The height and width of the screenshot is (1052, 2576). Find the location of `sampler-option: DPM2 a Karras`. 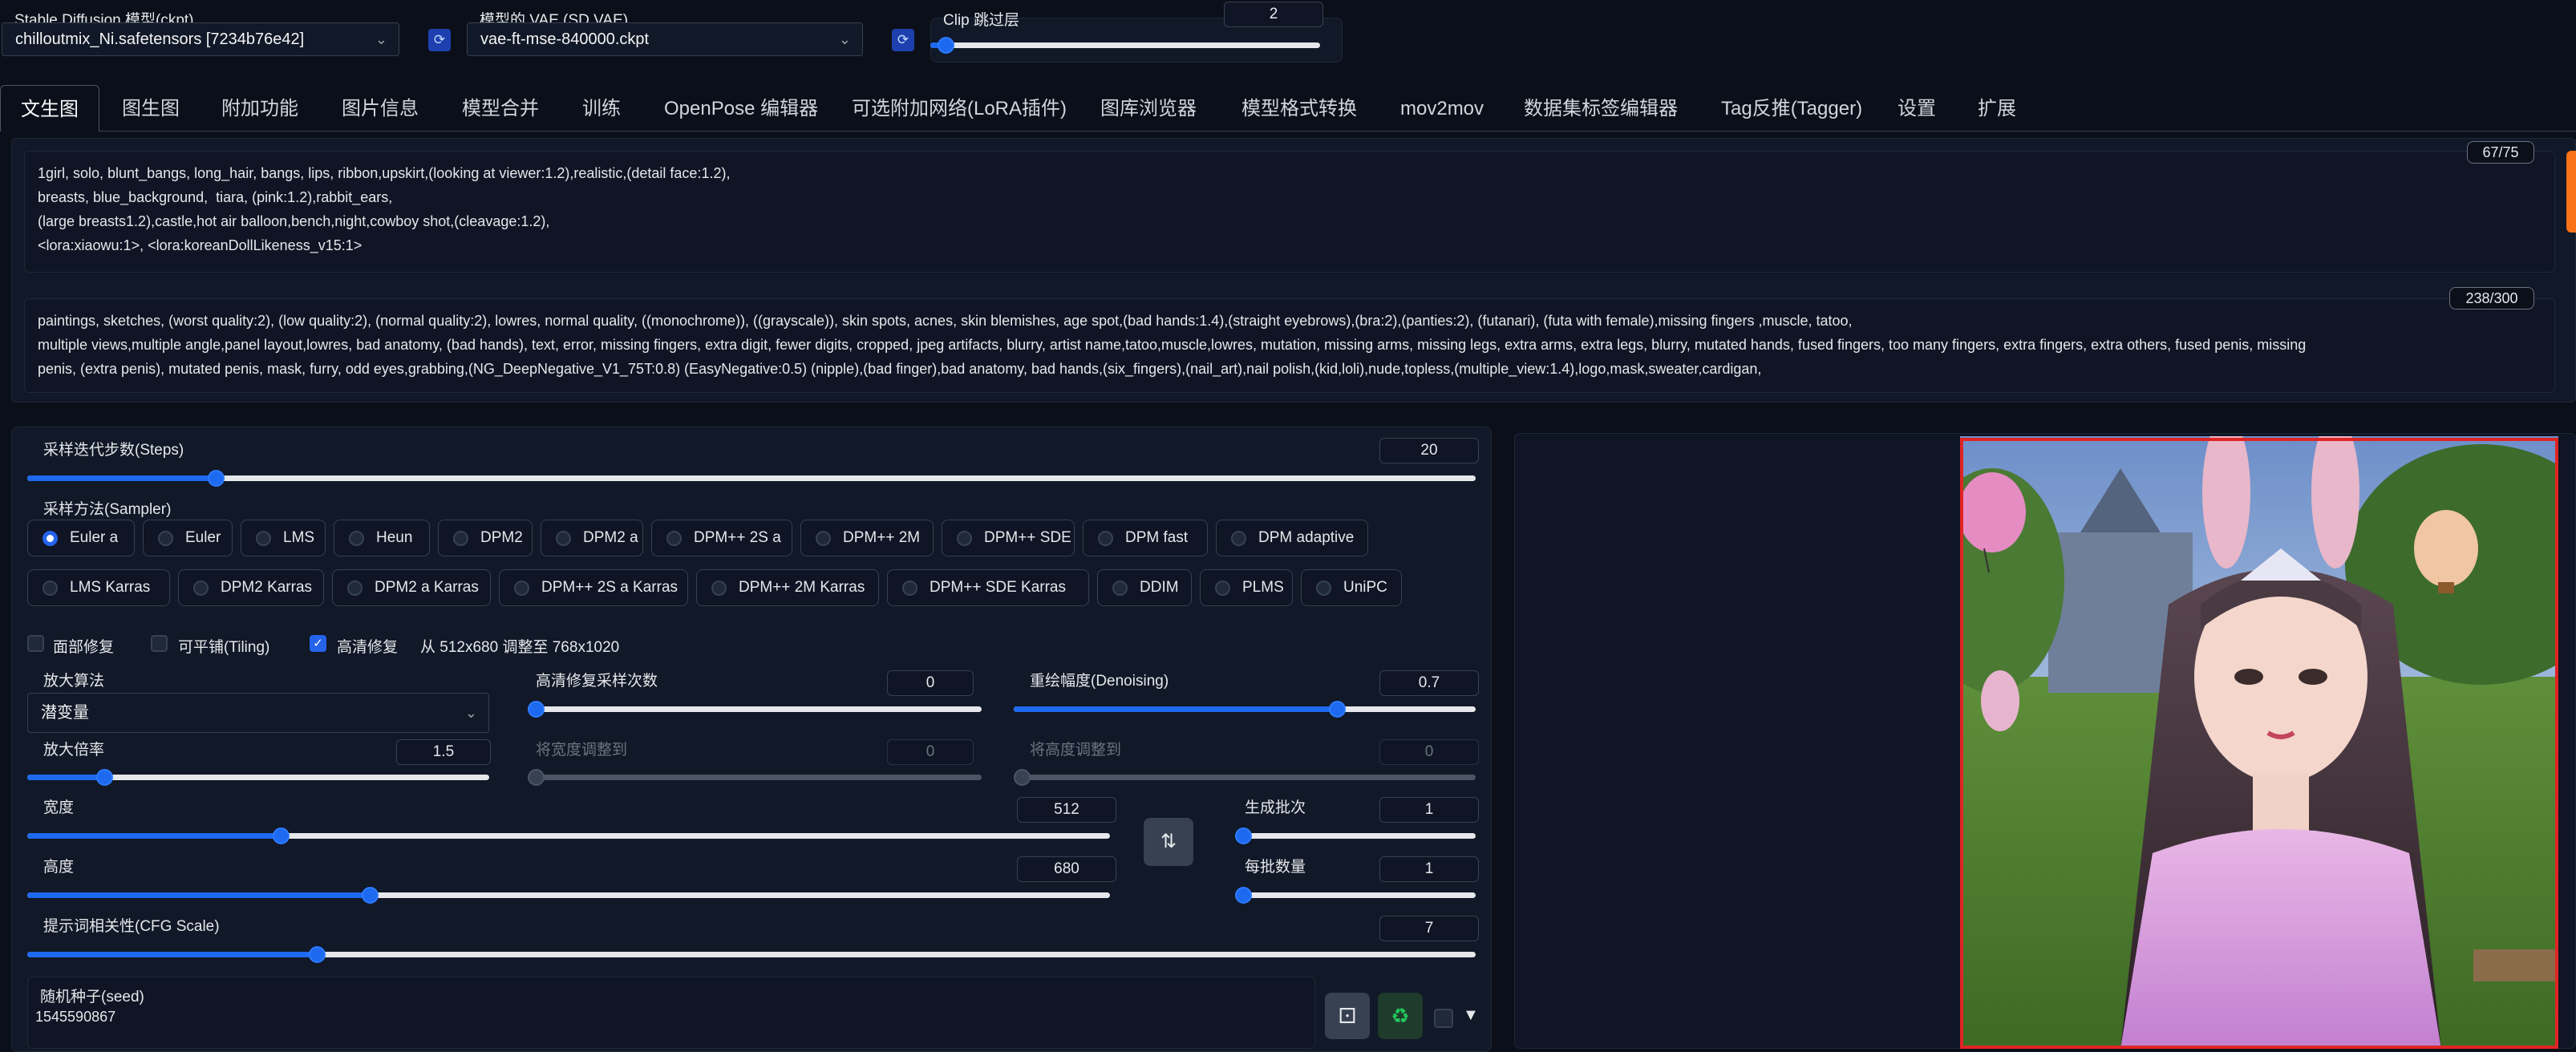

sampler-option: DPM2 a Karras is located at coordinates (412, 587).